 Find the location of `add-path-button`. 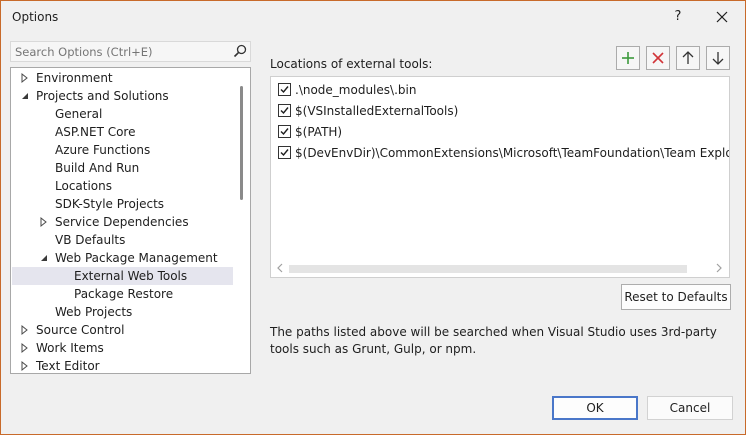

add-path-button is located at coordinates (628, 58).